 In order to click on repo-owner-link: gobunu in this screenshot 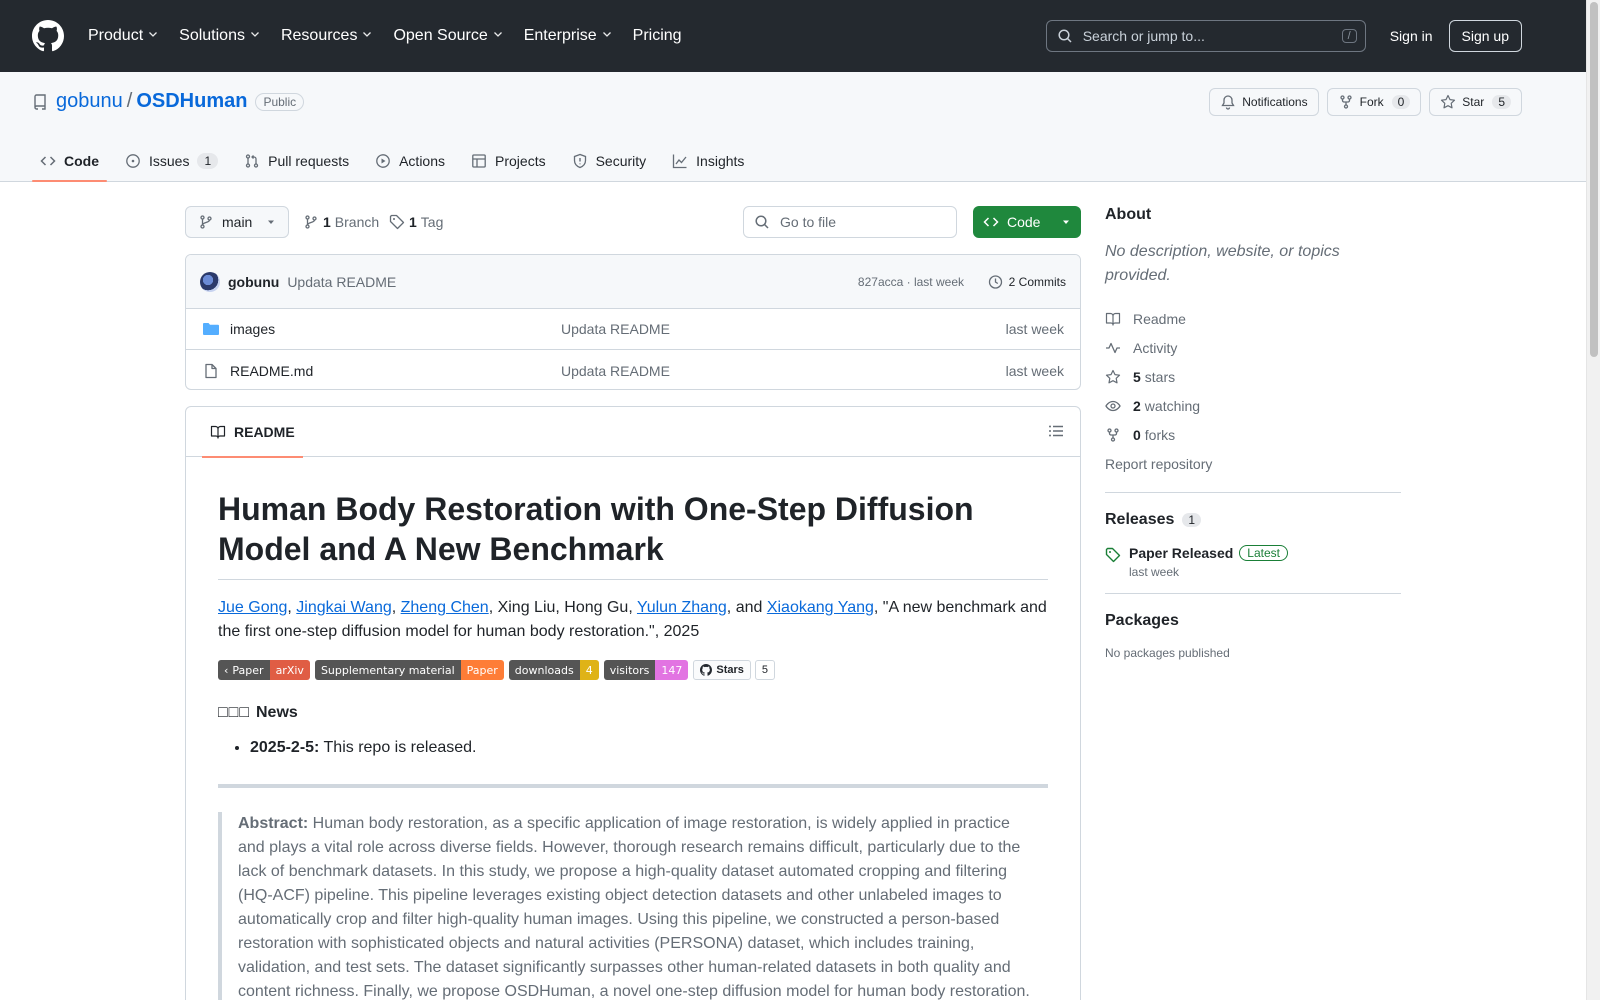, I will do `click(89, 101)`.